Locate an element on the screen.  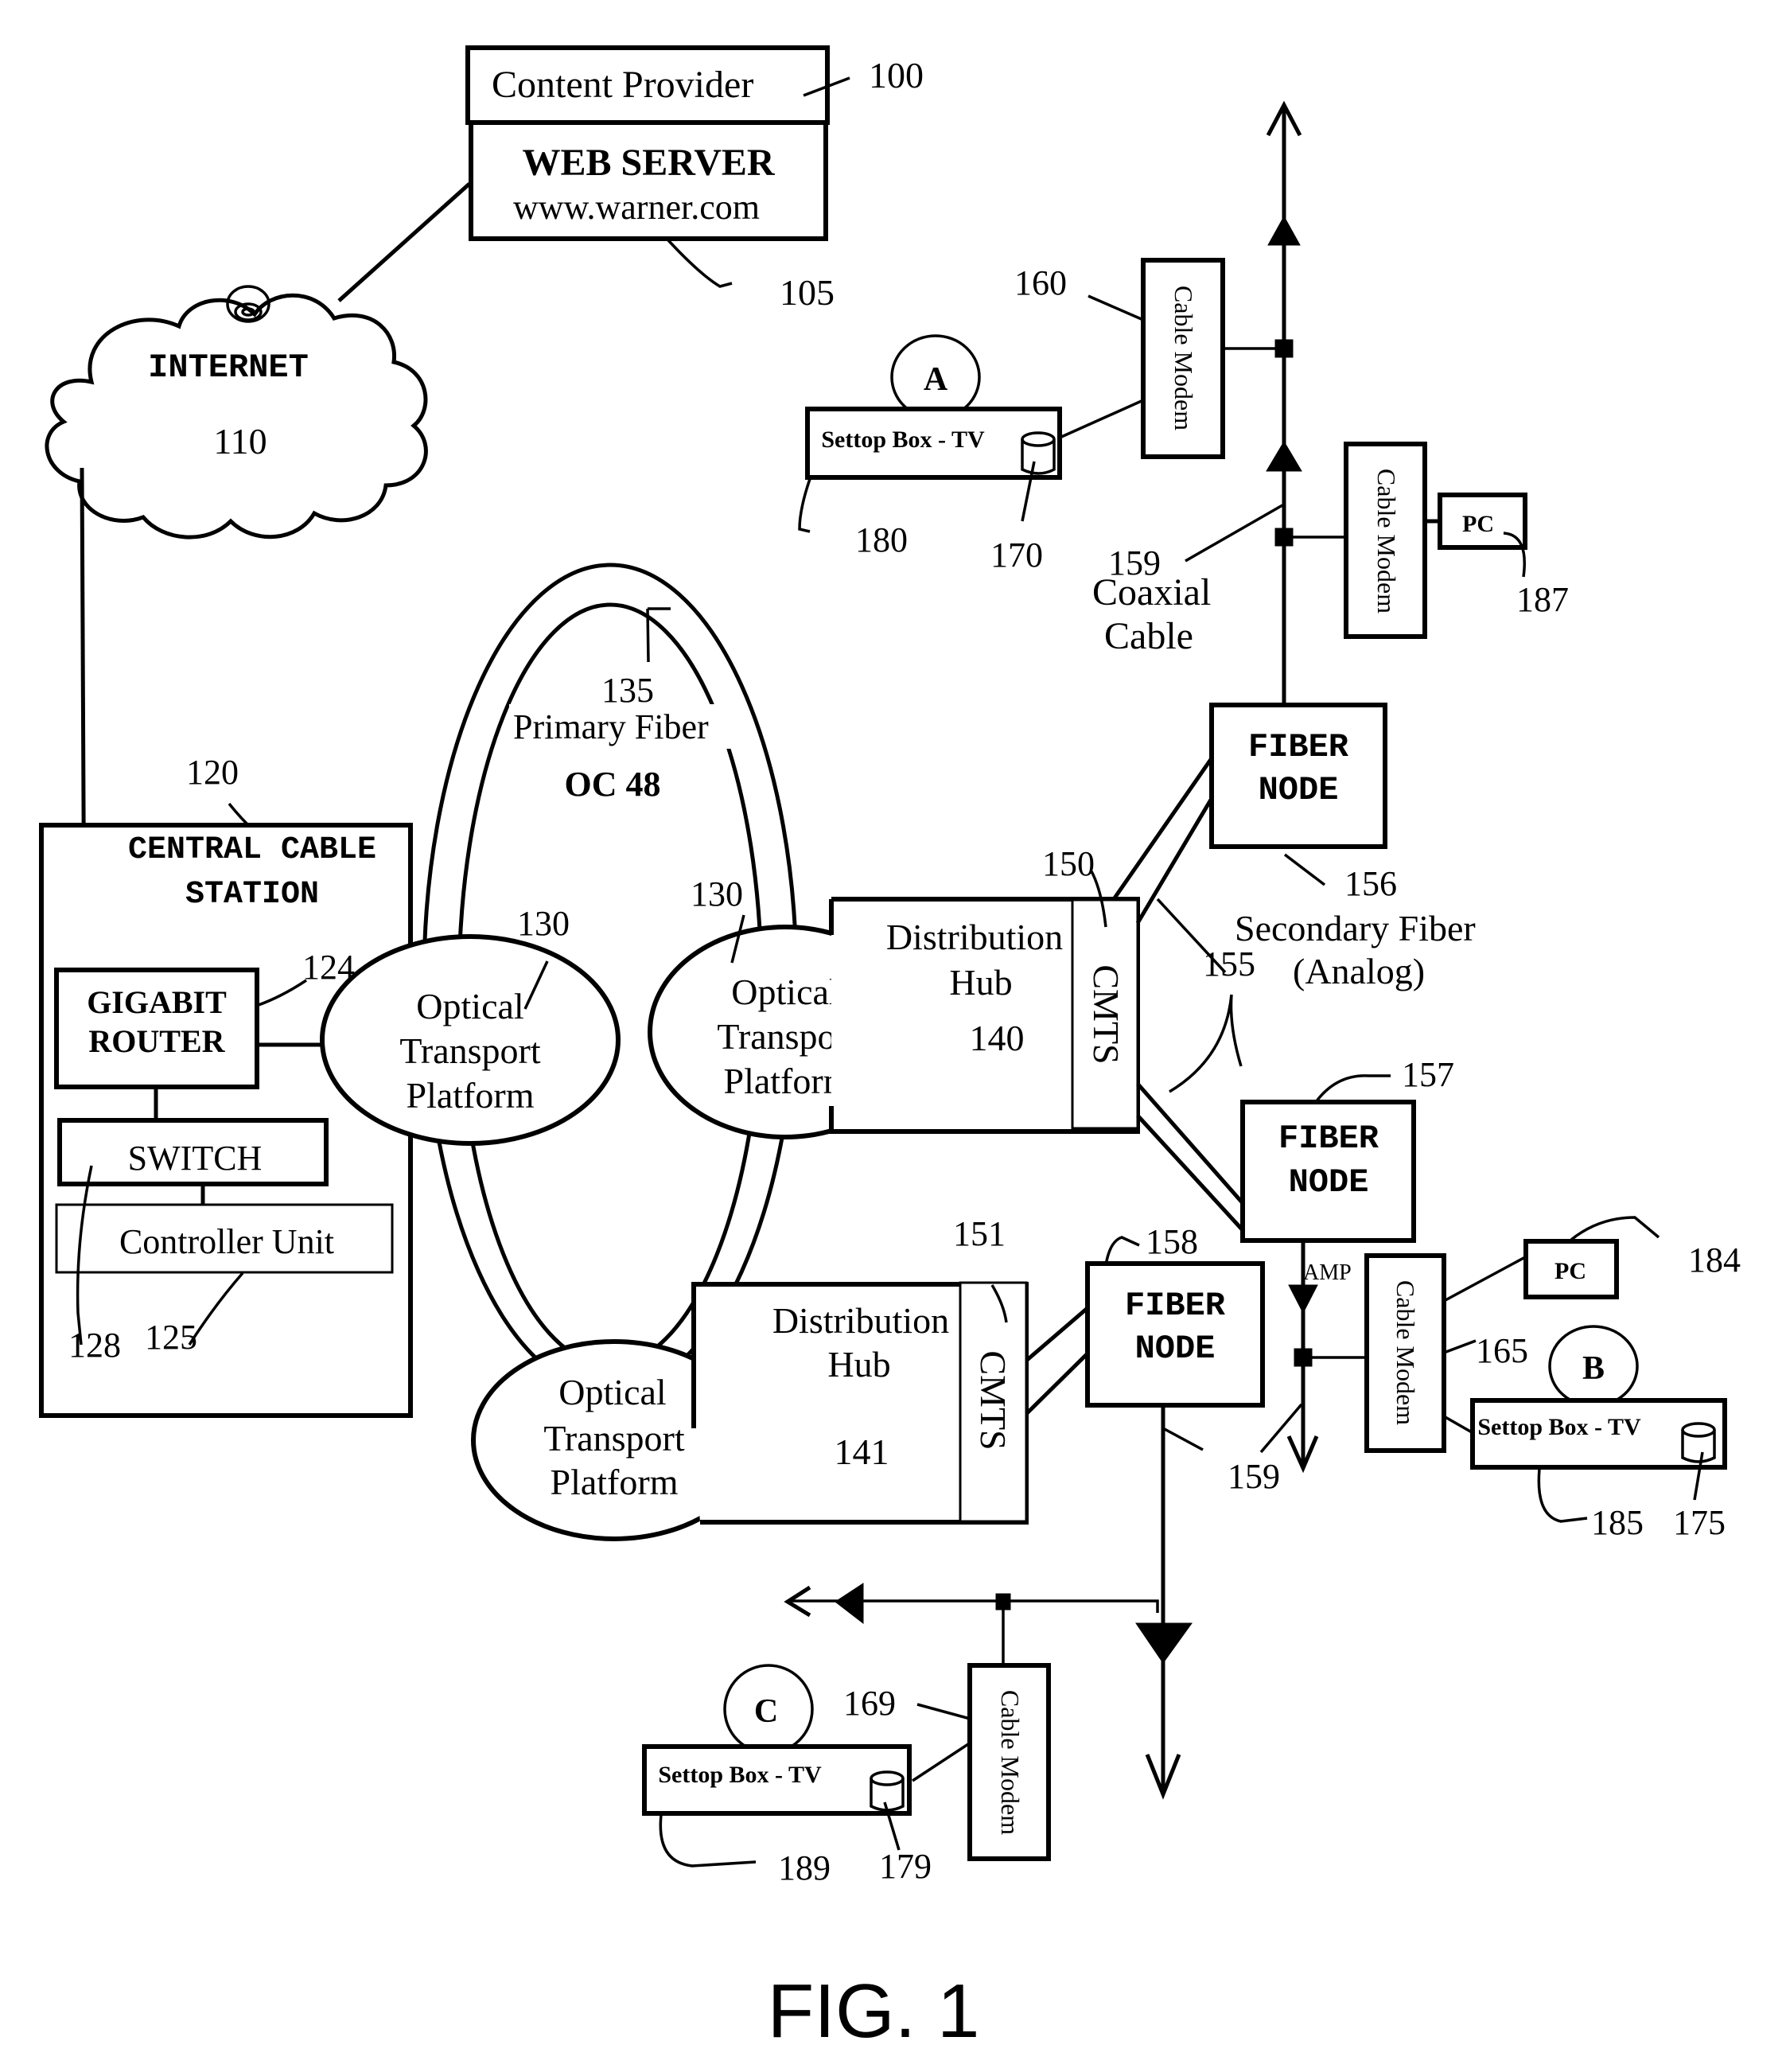
central-station-title-2: STATION is located at coordinates (252, 895).